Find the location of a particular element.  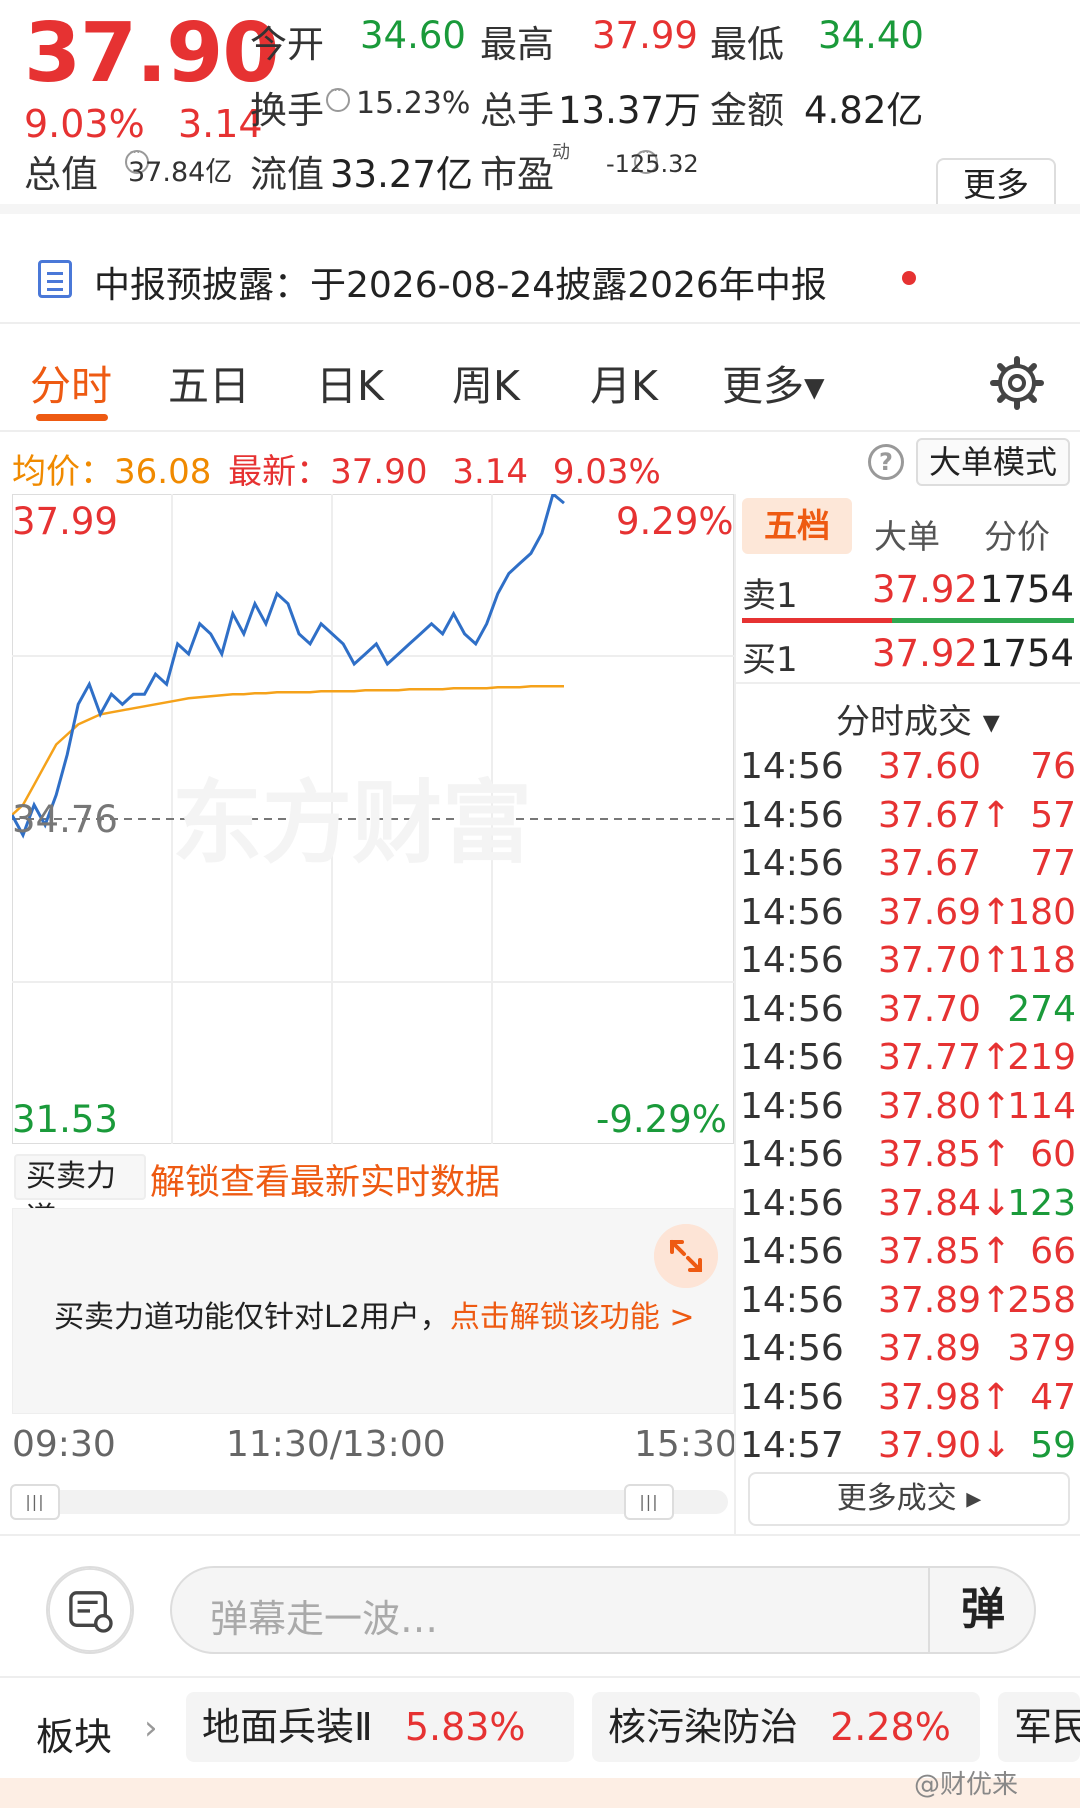

chevron-right-icon: › is located at coordinates (151, 1728).